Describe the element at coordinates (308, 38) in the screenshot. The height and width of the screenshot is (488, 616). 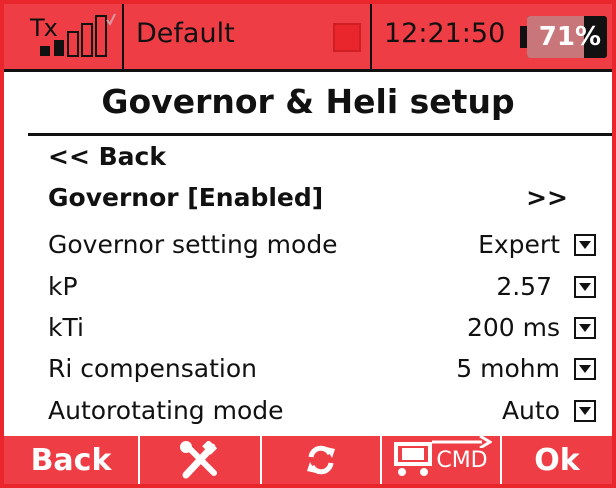
I see `status-bar: Tx Default 12:21:50 71%` at that location.